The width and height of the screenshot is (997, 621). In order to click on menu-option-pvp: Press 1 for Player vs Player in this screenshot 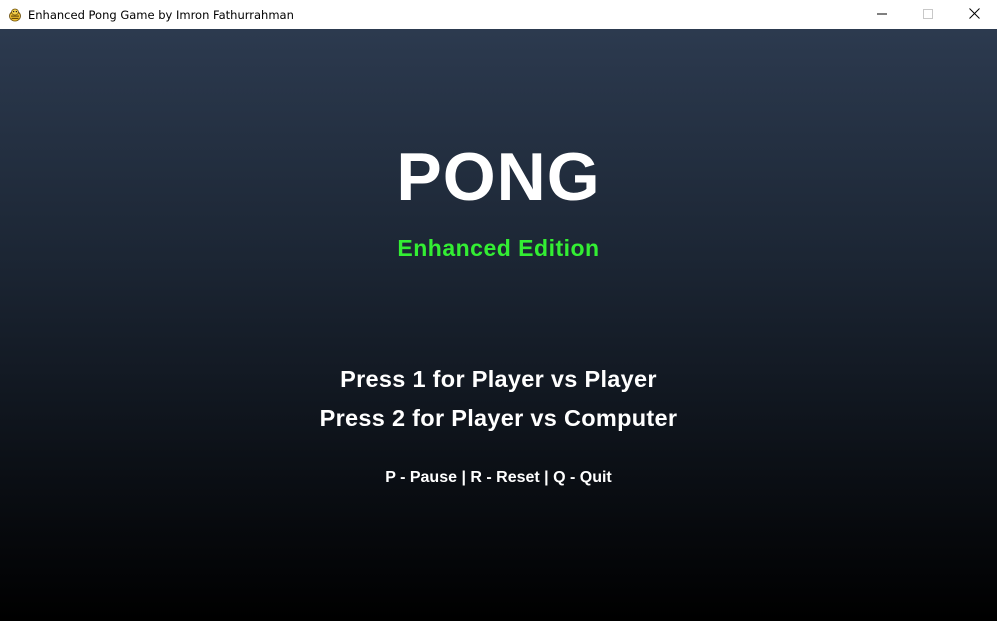, I will do `click(498, 379)`.